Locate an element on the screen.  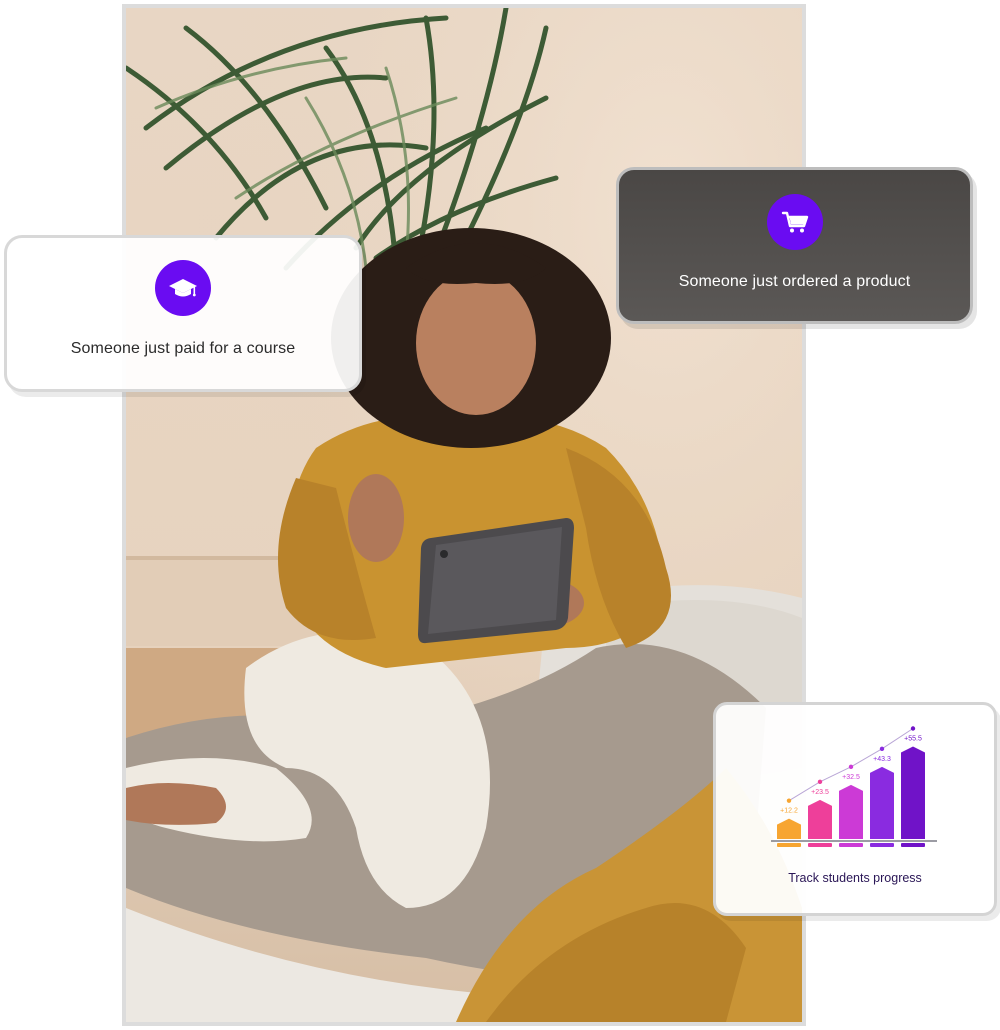
chart-data-label: +12.2 is located at coordinates (789, 811).